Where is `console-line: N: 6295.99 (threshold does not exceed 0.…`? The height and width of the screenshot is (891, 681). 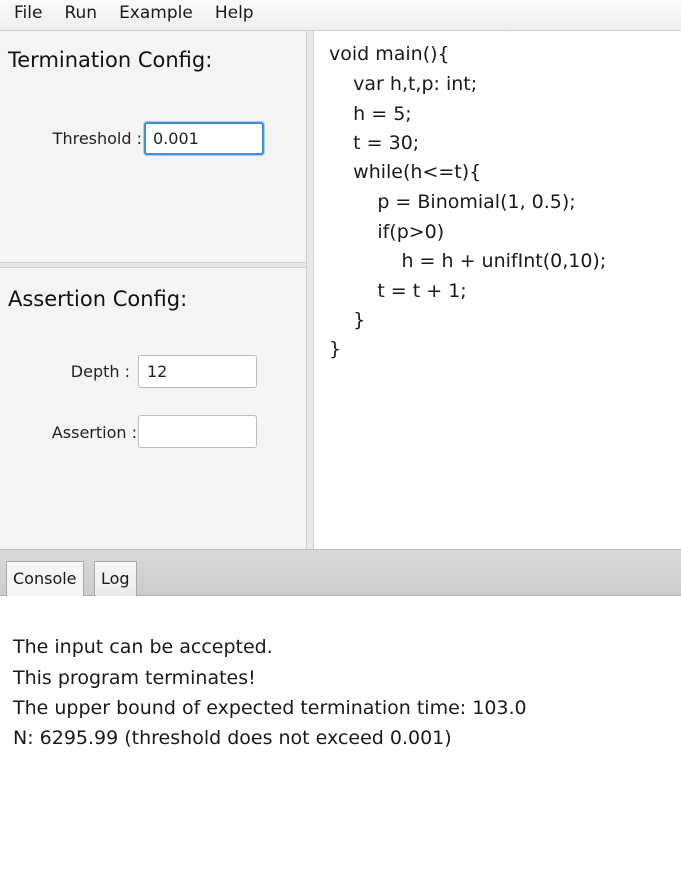 console-line: N: 6295.99 (threshold does not exceed 0.… is located at coordinates (232, 738).